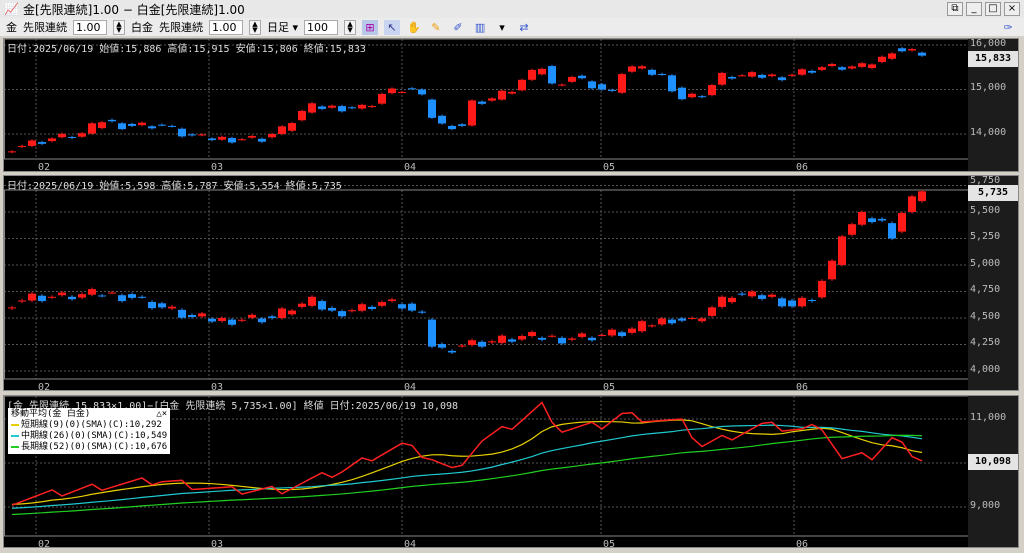 The height and width of the screenshot is (553, 1024). Describe the element at coordinates (370, 27) in the screenshot. I see `chart-settings-icon: ⊞` at that location.